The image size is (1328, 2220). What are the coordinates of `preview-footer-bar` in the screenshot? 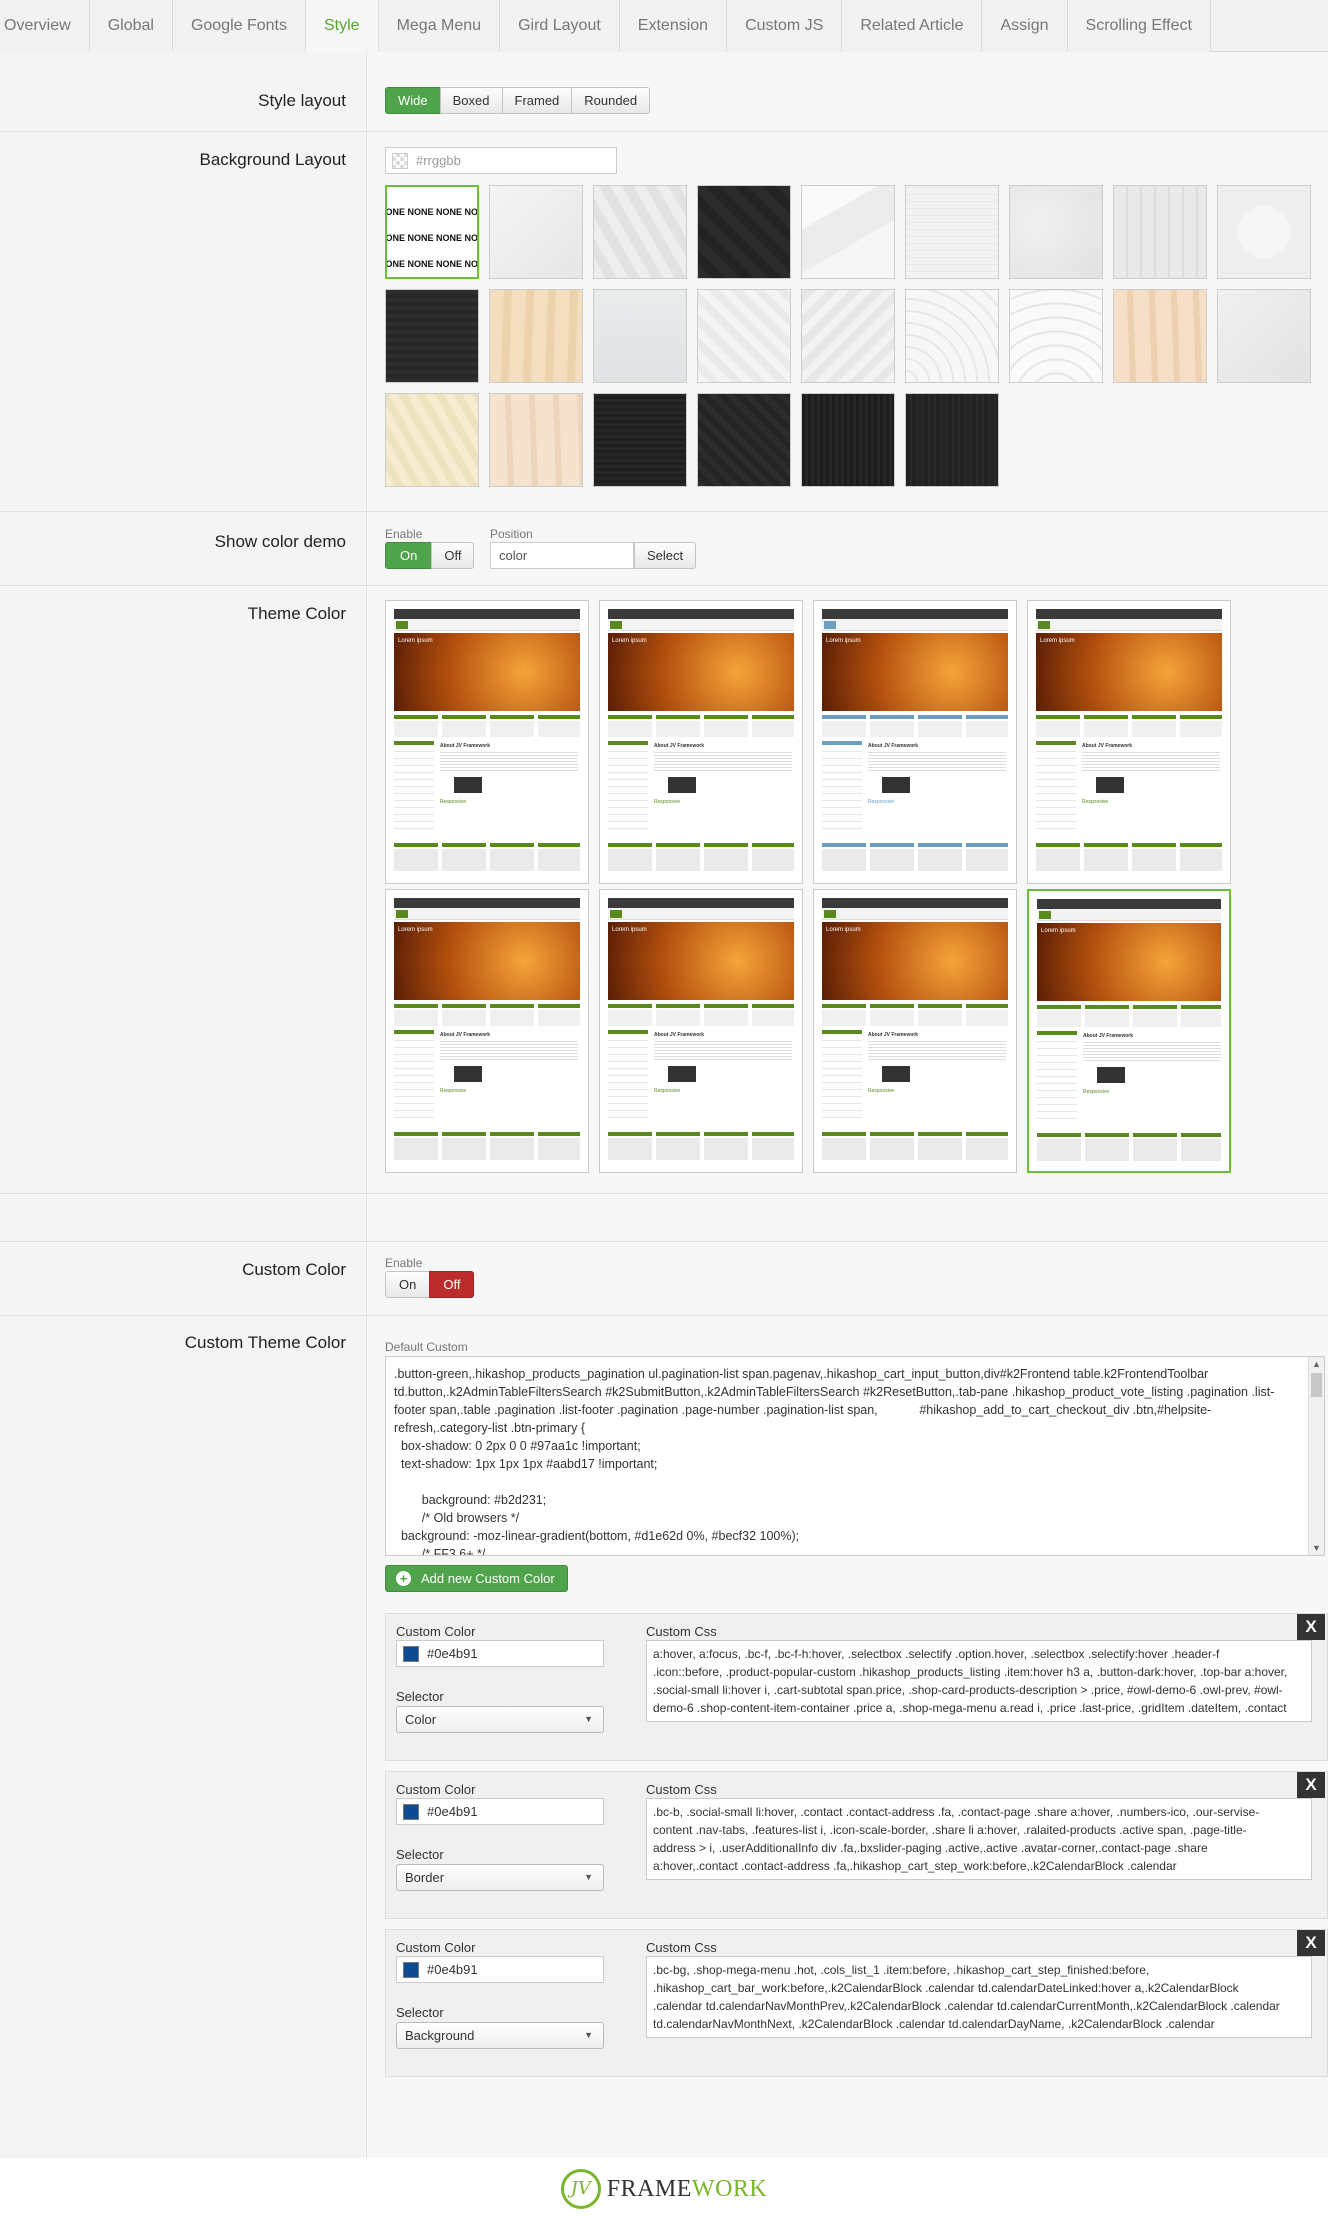 It's located at (701, 845).